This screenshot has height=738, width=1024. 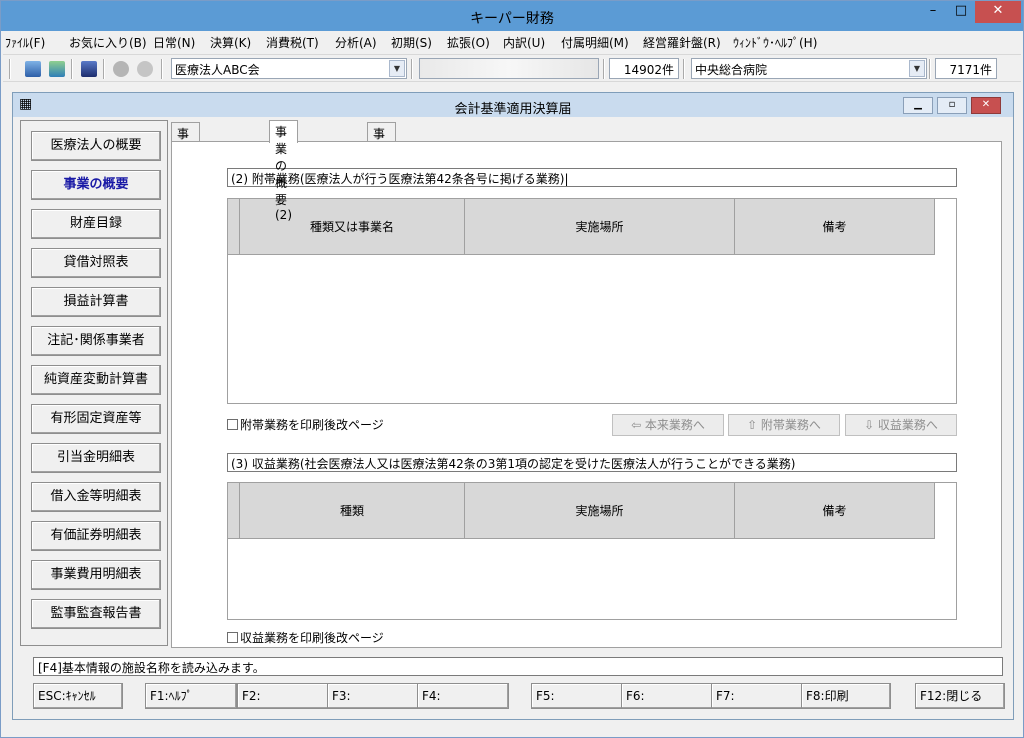 What do you see at coordinates (961, 12) in the screenshot?
I see `maximize-button: □` at bounding box center [961, 12].